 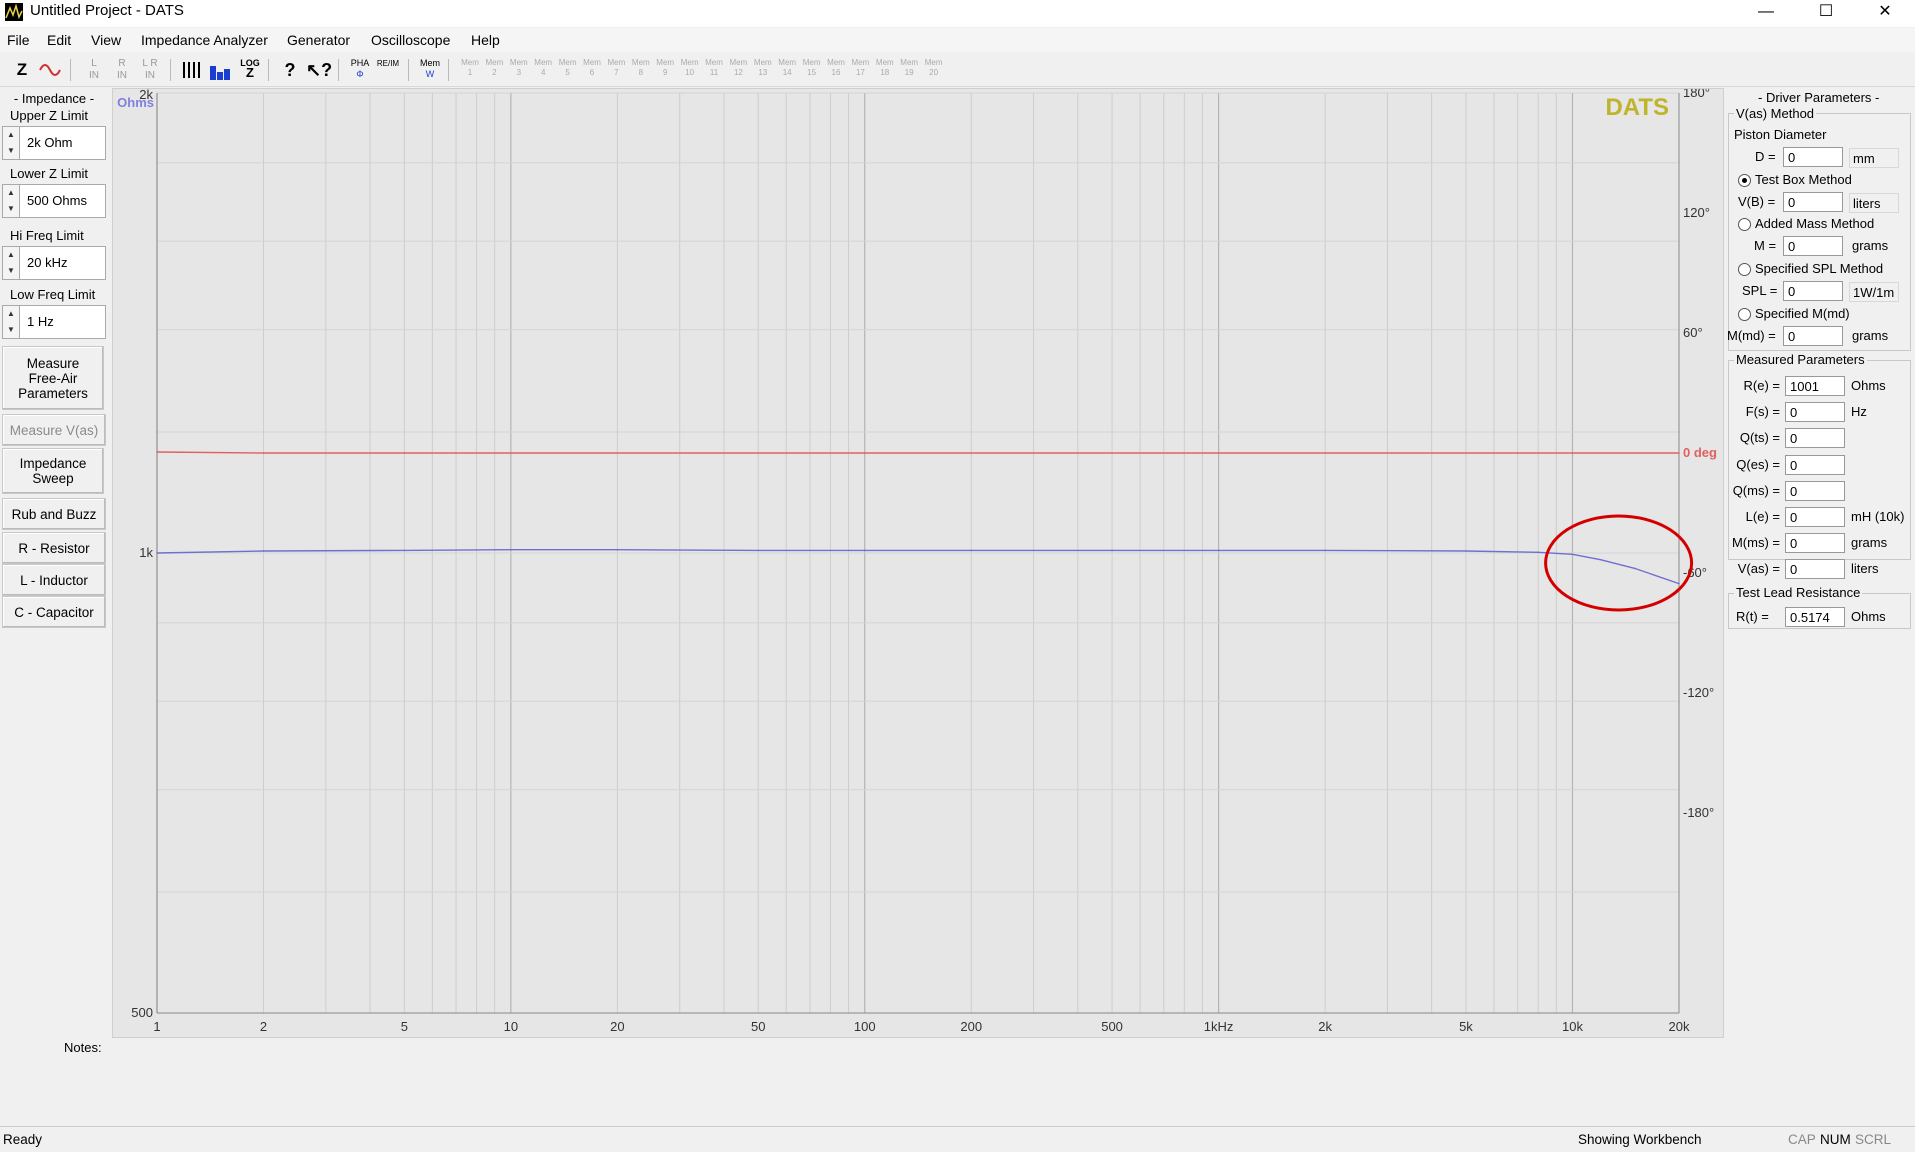 I want to click on close-button: ✕, so click(x=1885, y=13).